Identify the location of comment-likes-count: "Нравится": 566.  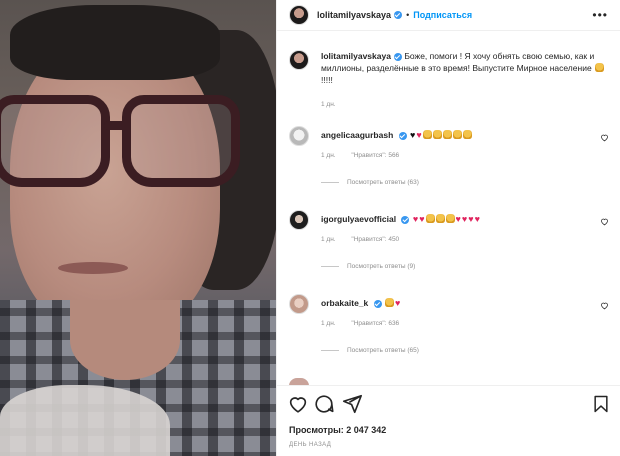
(375, 155).